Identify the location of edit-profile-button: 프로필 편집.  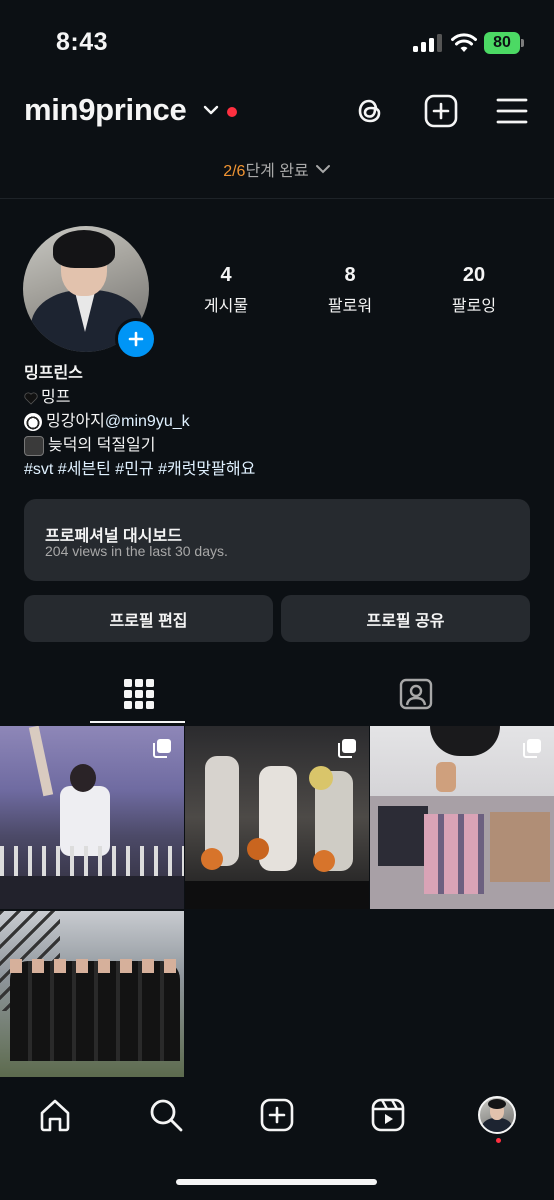
(148, 618).